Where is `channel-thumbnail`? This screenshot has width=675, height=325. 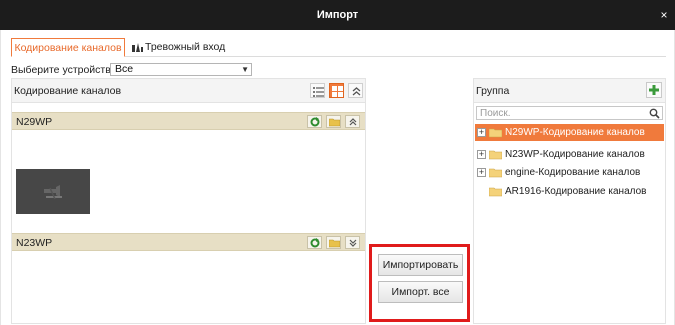 channel-thumbnail is located at coordinates (53, 191).